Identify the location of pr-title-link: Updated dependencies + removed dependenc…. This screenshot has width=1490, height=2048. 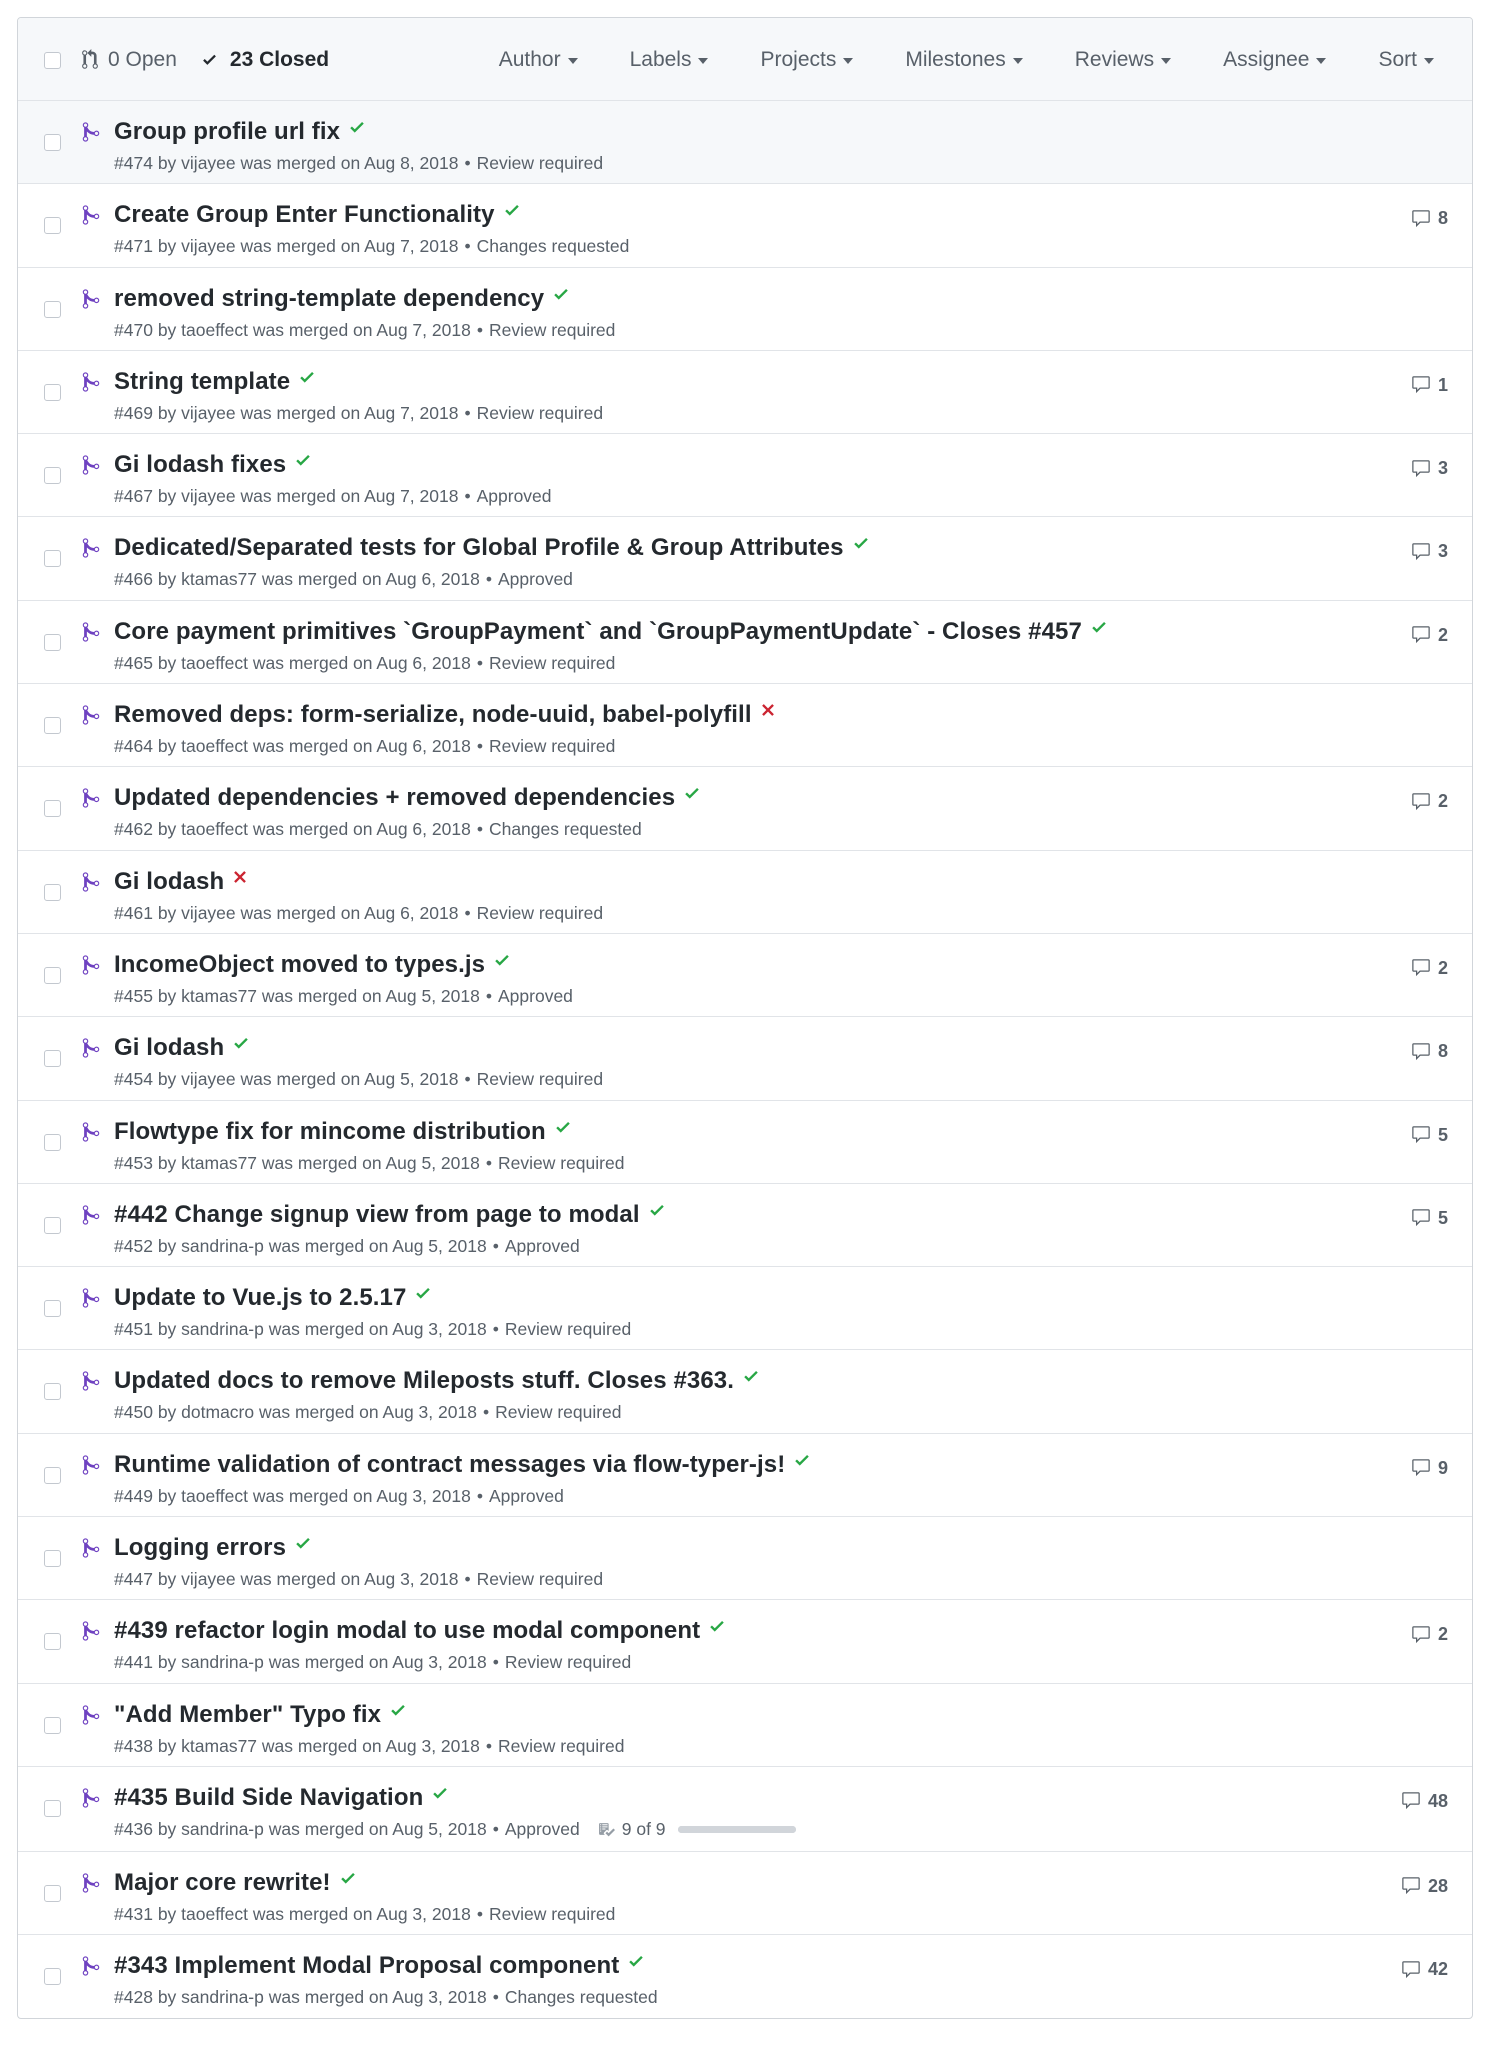
(394, 798).